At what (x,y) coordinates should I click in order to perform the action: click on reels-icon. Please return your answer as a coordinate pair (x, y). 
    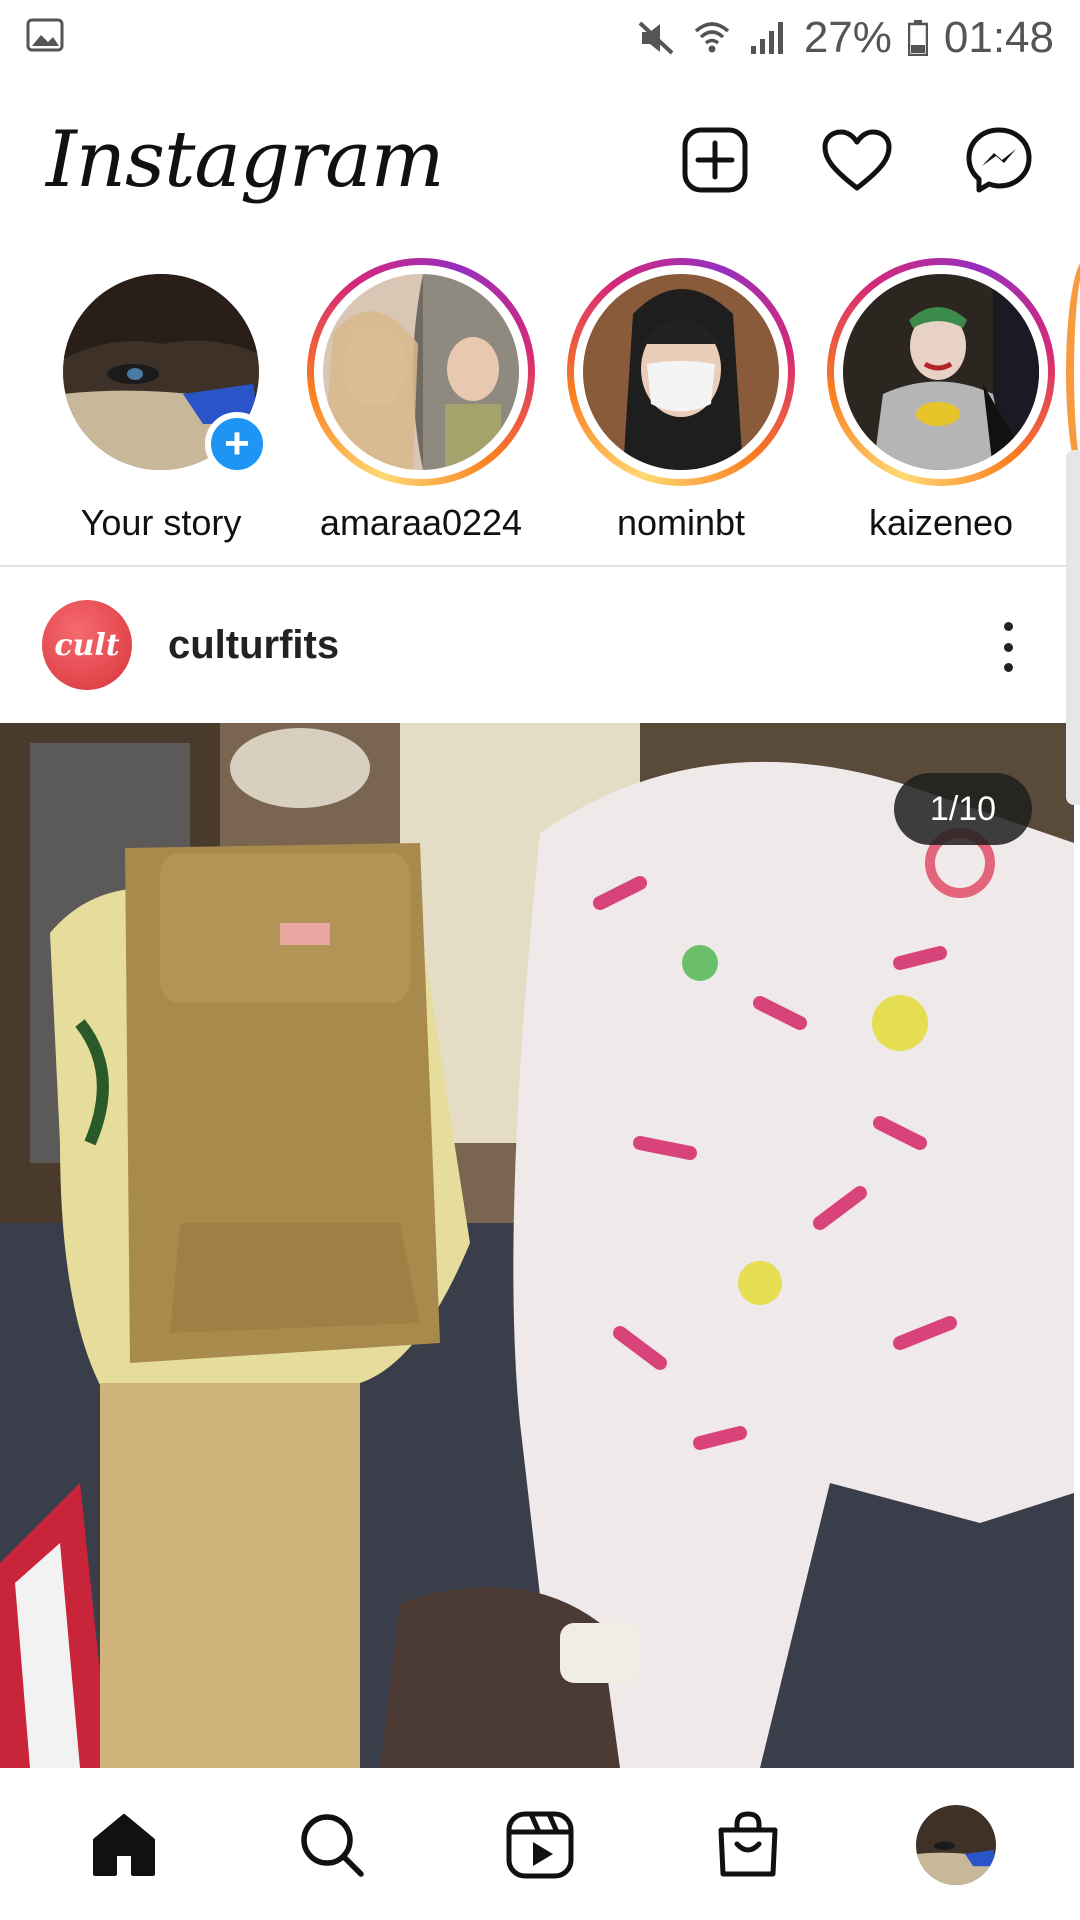
    Looking at the image, I should click on (540, 1845).